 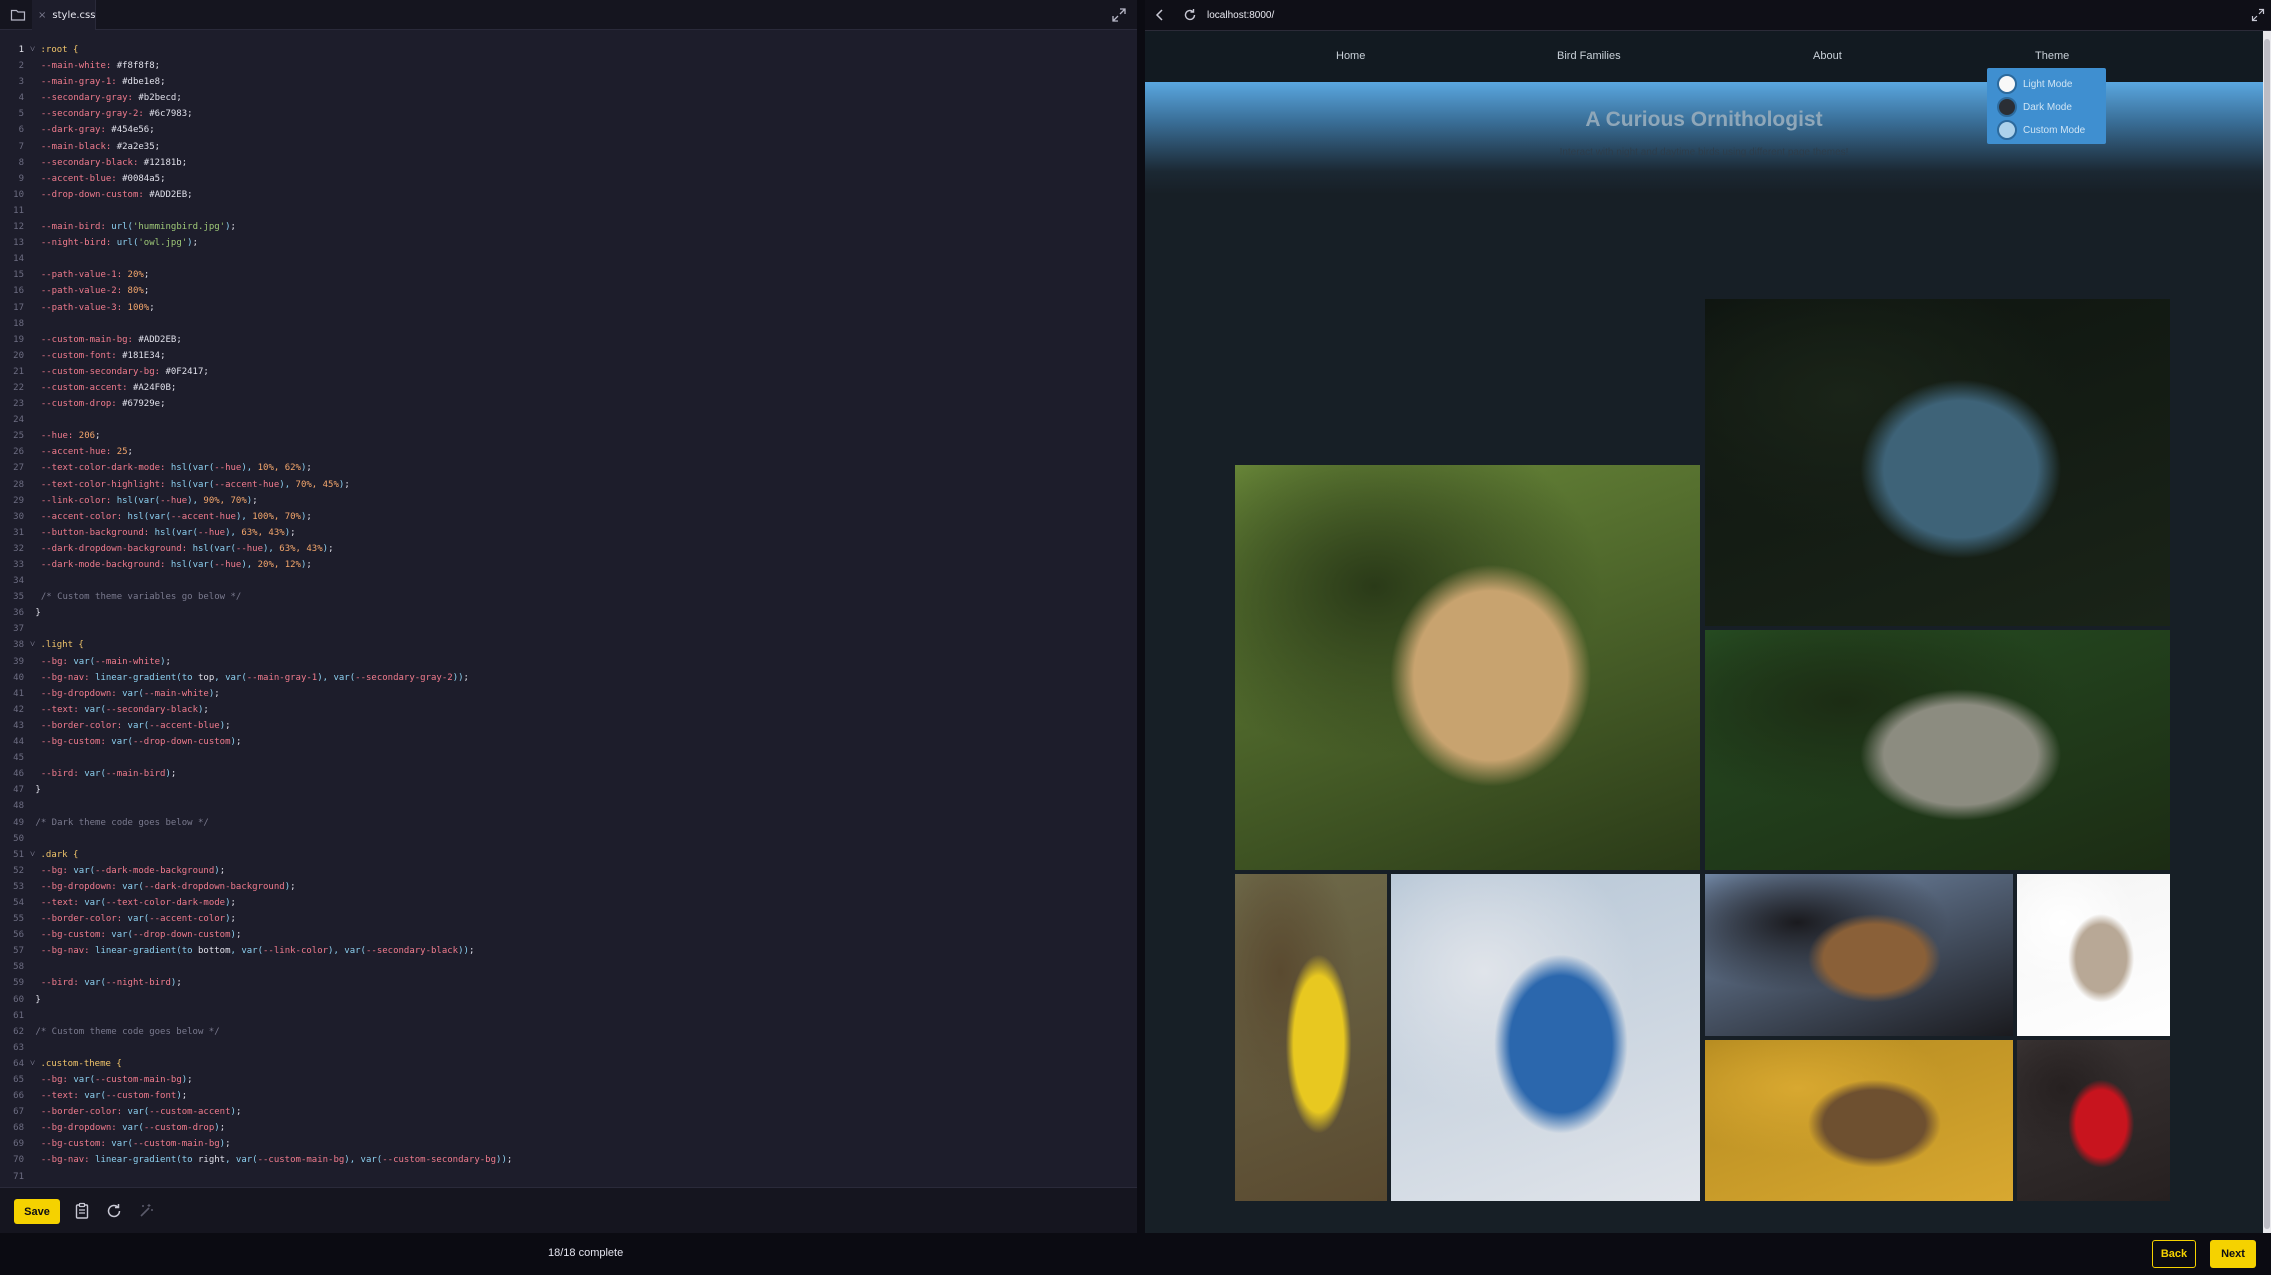 What do you see at coordinates (18, 645) in the screenshot?
I see `line-number: 38` at bounding box center [18, 645].